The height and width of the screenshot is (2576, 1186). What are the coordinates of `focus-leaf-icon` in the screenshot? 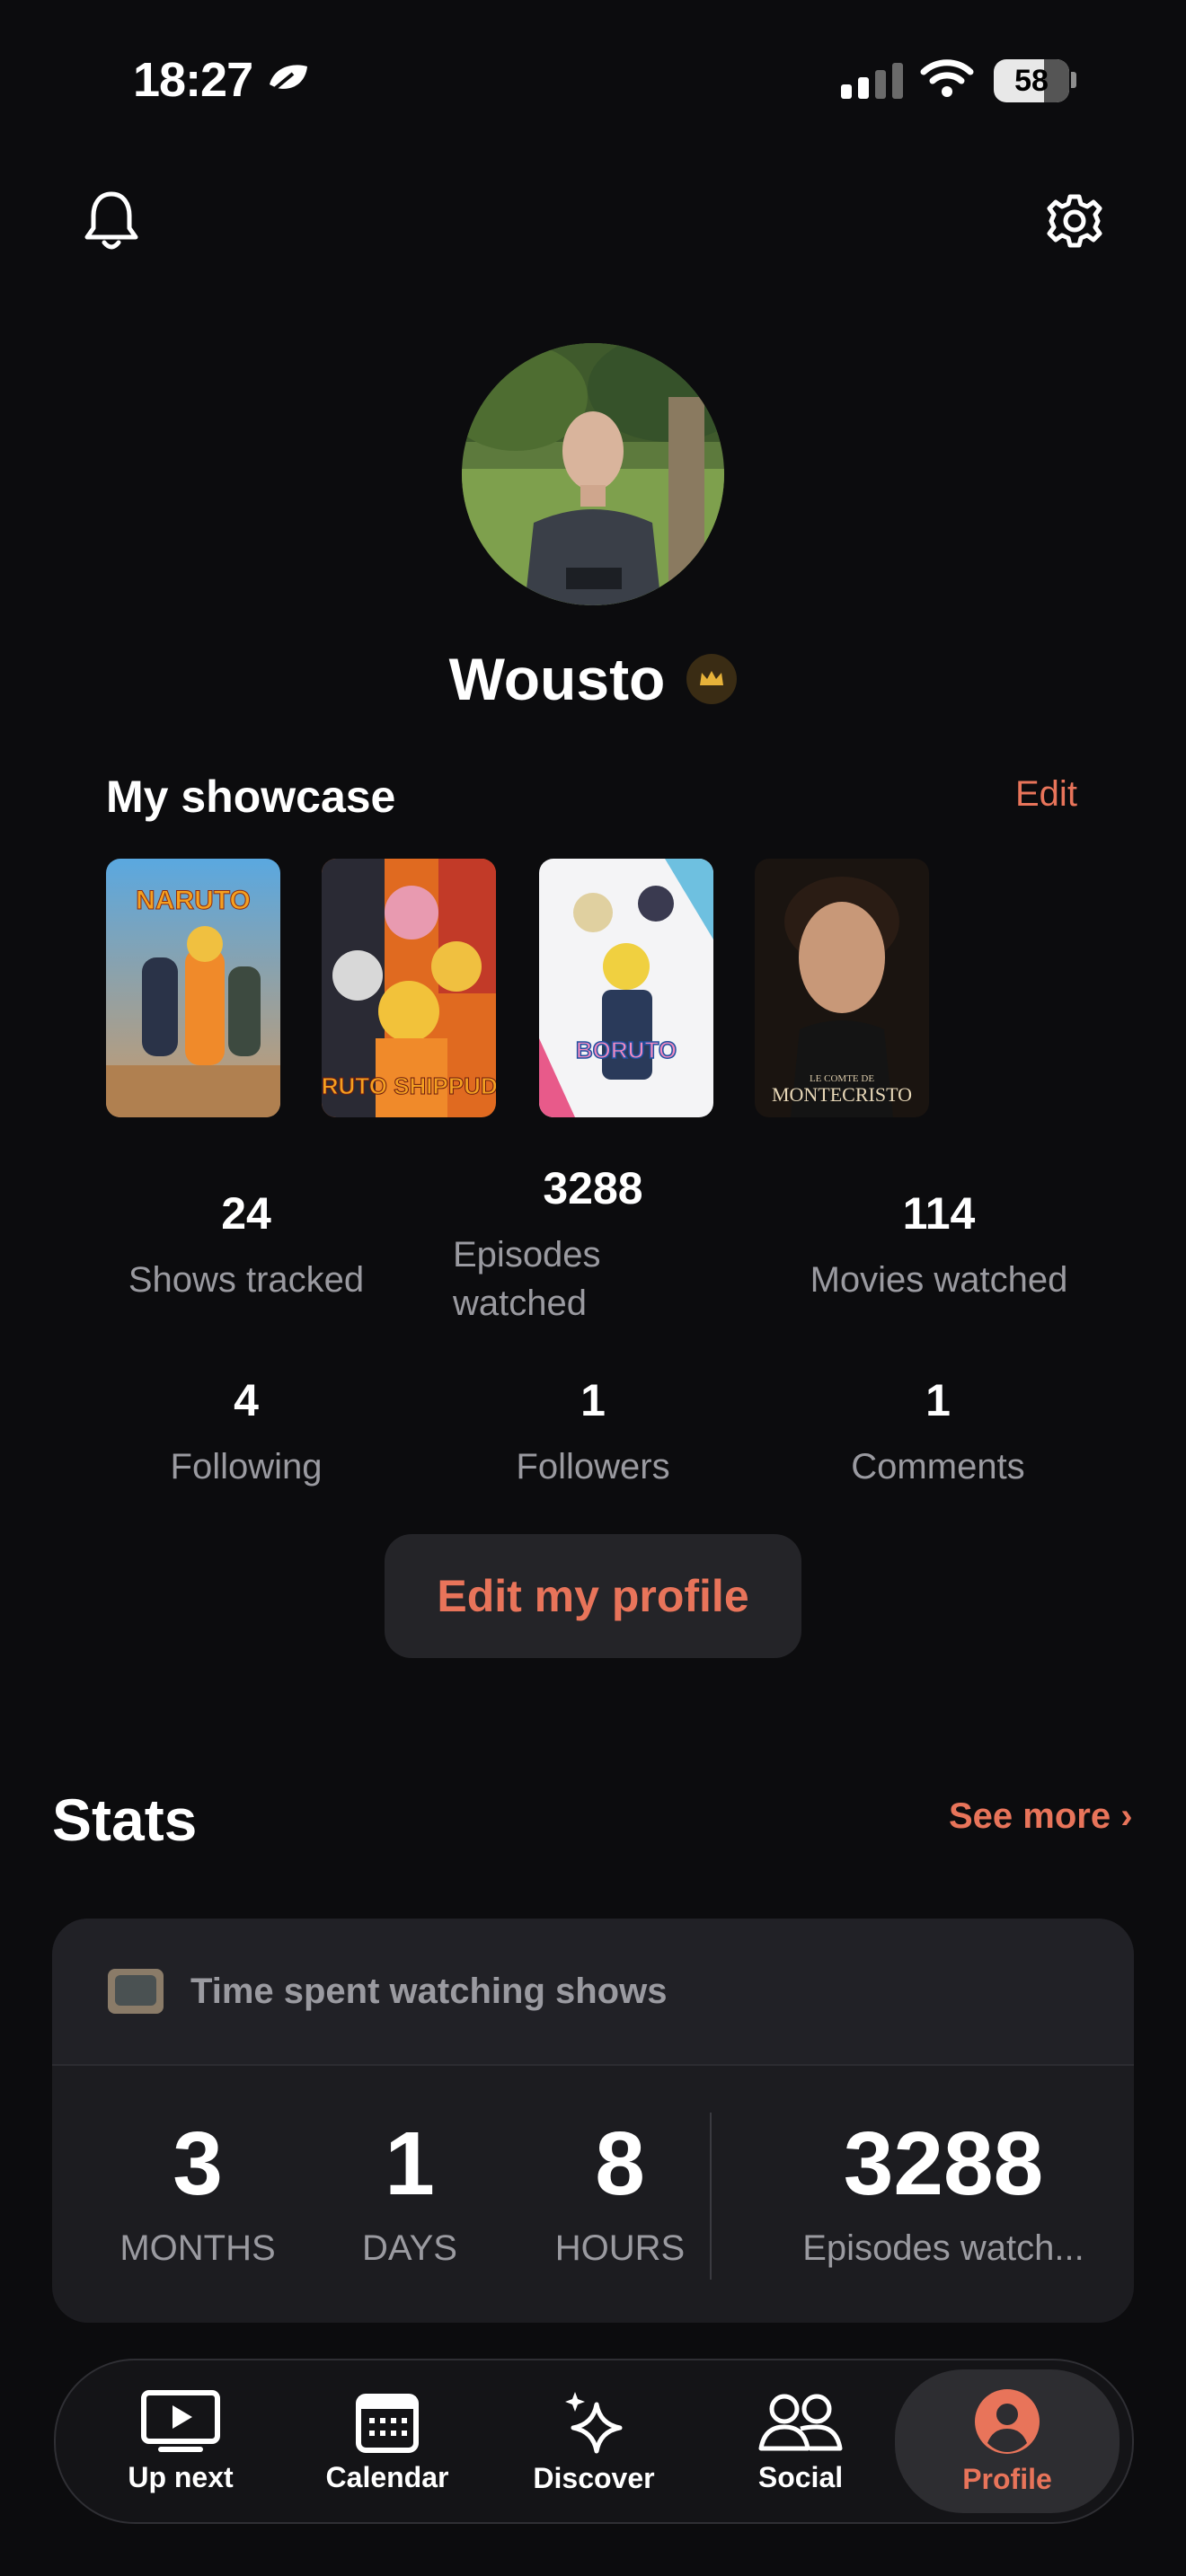 It's located at (288, 81).